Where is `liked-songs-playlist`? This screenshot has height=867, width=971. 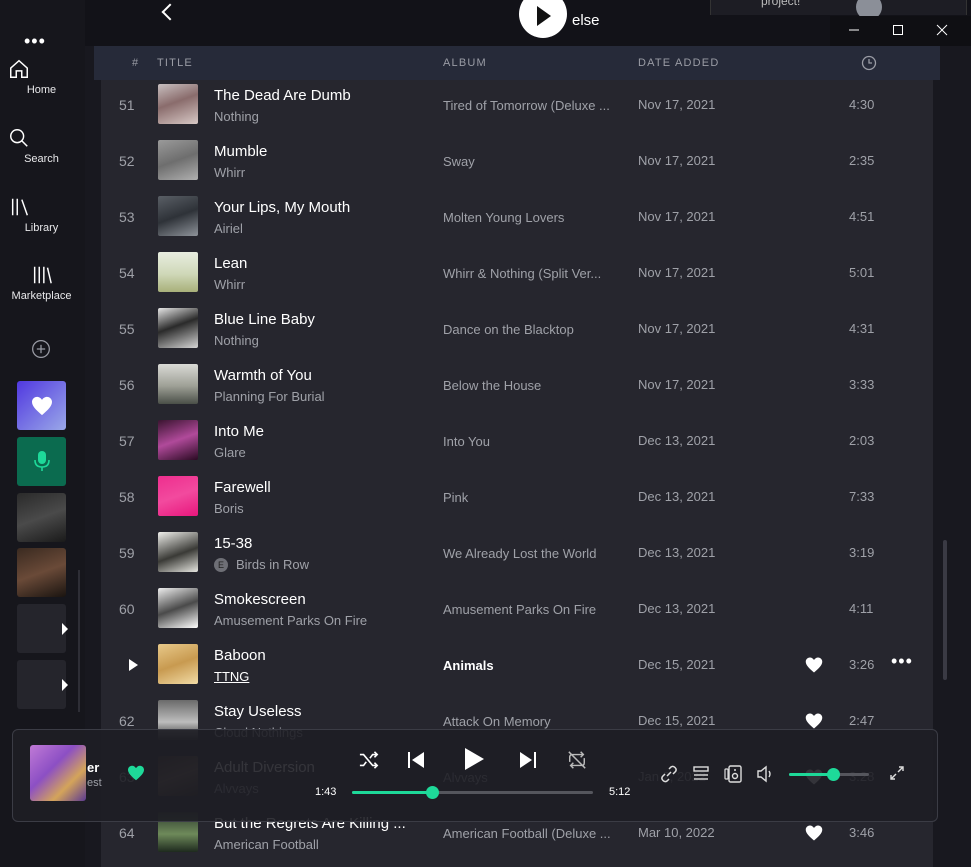 liked-songs-playlist is located at coordinates (41, 405).